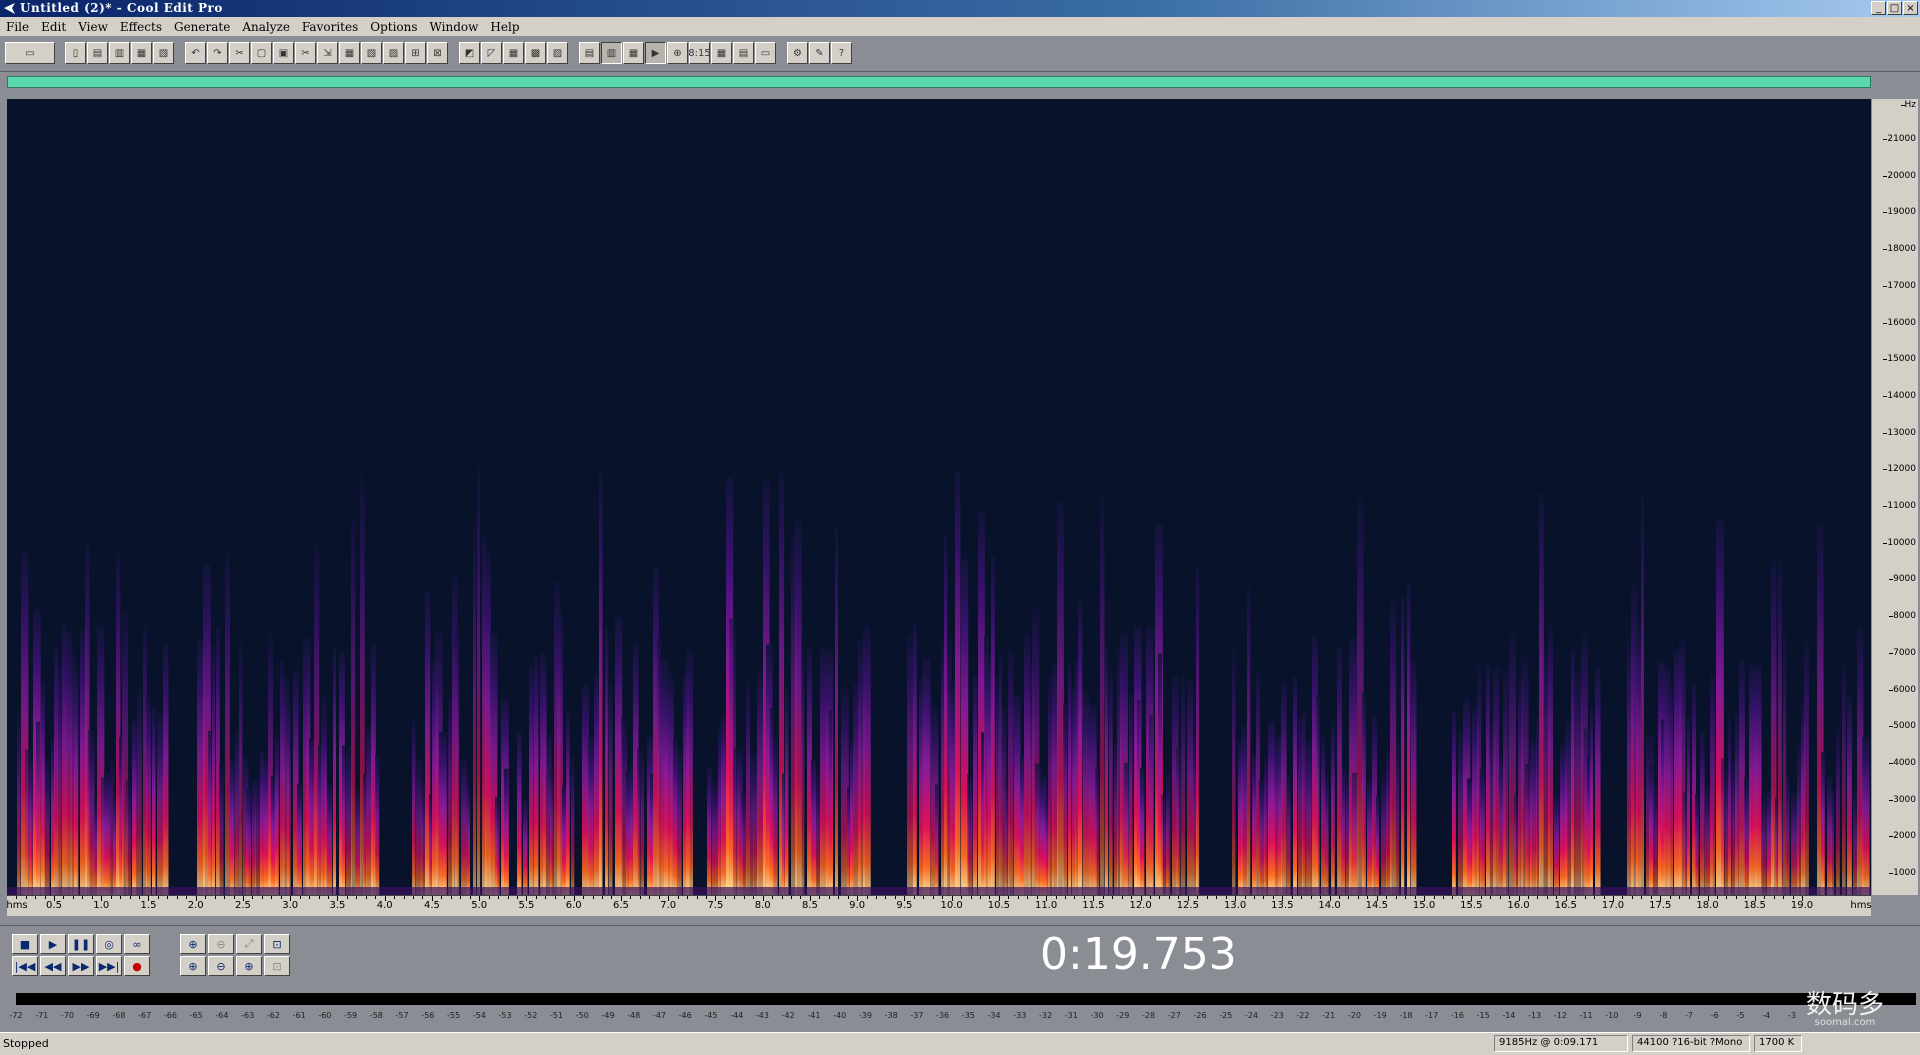 The width and height of the screenshot is (1920, 1055). What do you see at coordinates (437, 53) in the screenshot?
I see `find-beats-icon: ⊠` at bounding box center [437, 53].